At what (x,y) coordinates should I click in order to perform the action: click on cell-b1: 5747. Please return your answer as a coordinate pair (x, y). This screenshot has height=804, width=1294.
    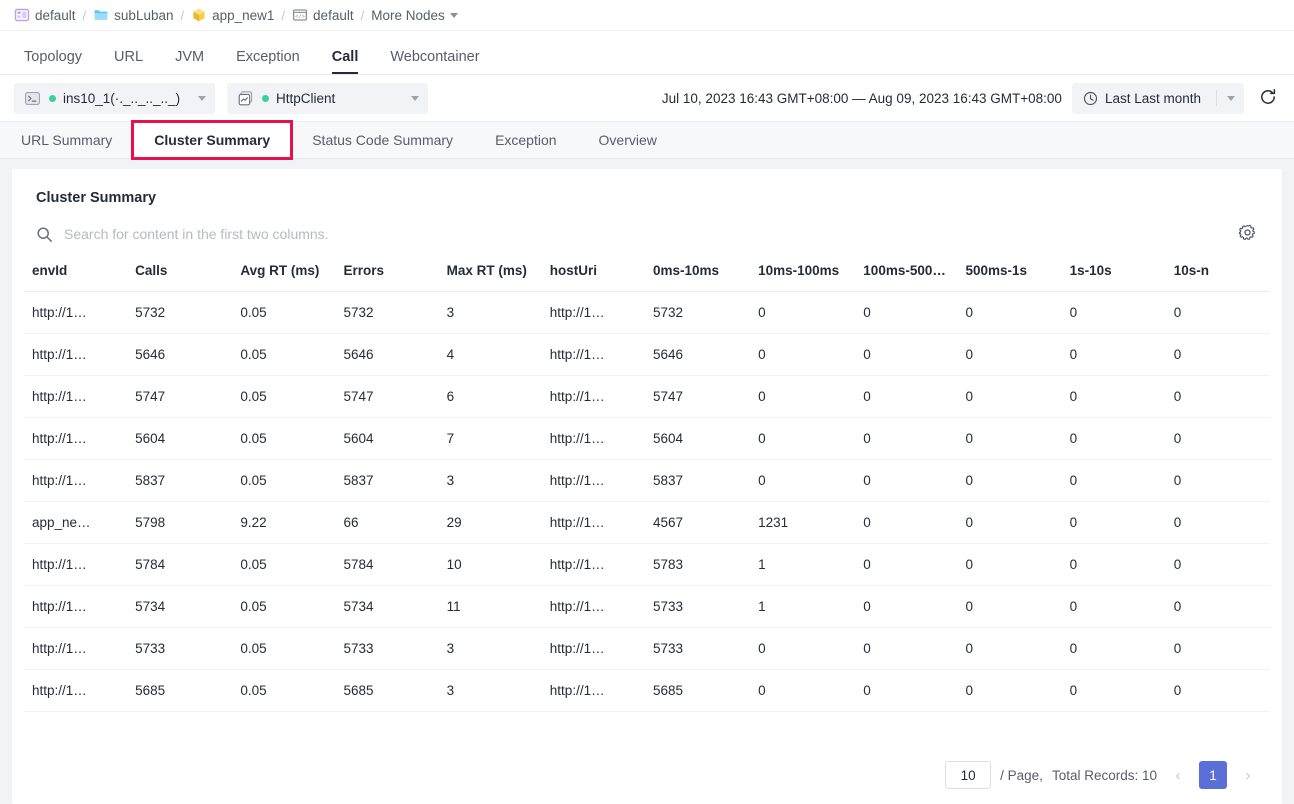
    Looking at the image, I should click on (697, 396).